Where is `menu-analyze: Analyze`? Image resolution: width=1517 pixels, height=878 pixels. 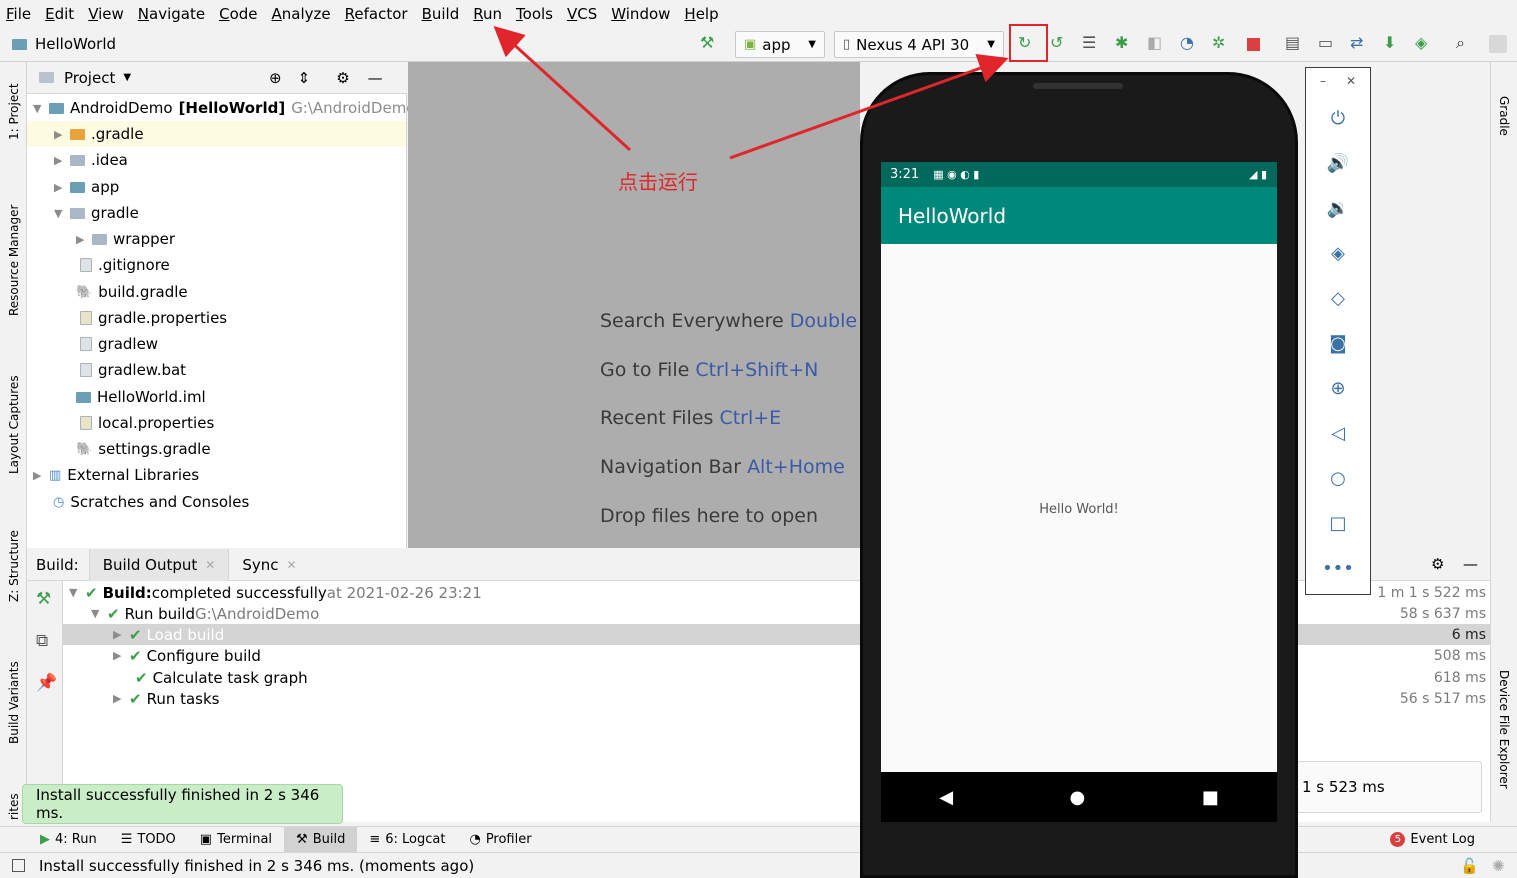 menu-analyze: Analyze is located at coordinates (302, 14).